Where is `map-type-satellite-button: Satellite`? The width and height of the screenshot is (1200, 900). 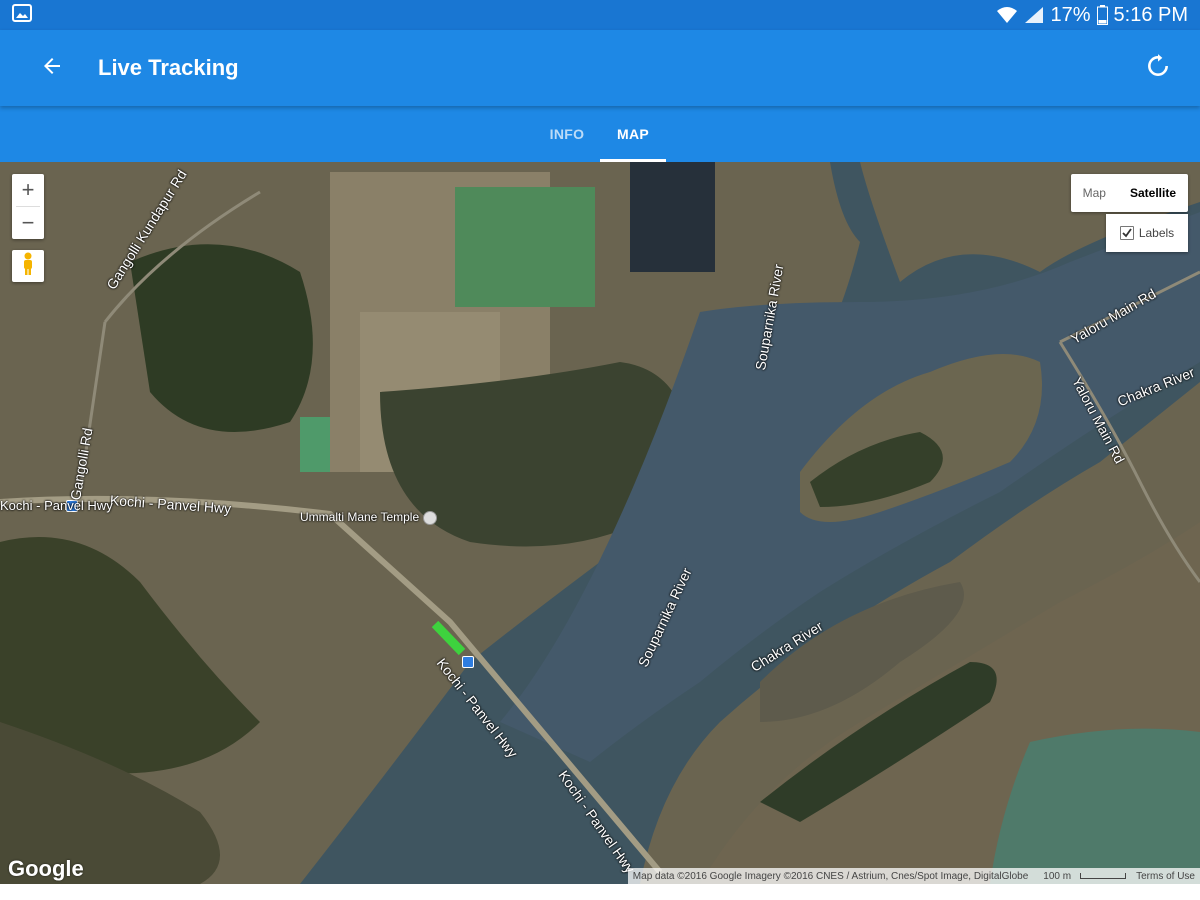 map-type-satellite-button: Satellite is located at coordinates (1153, 193).